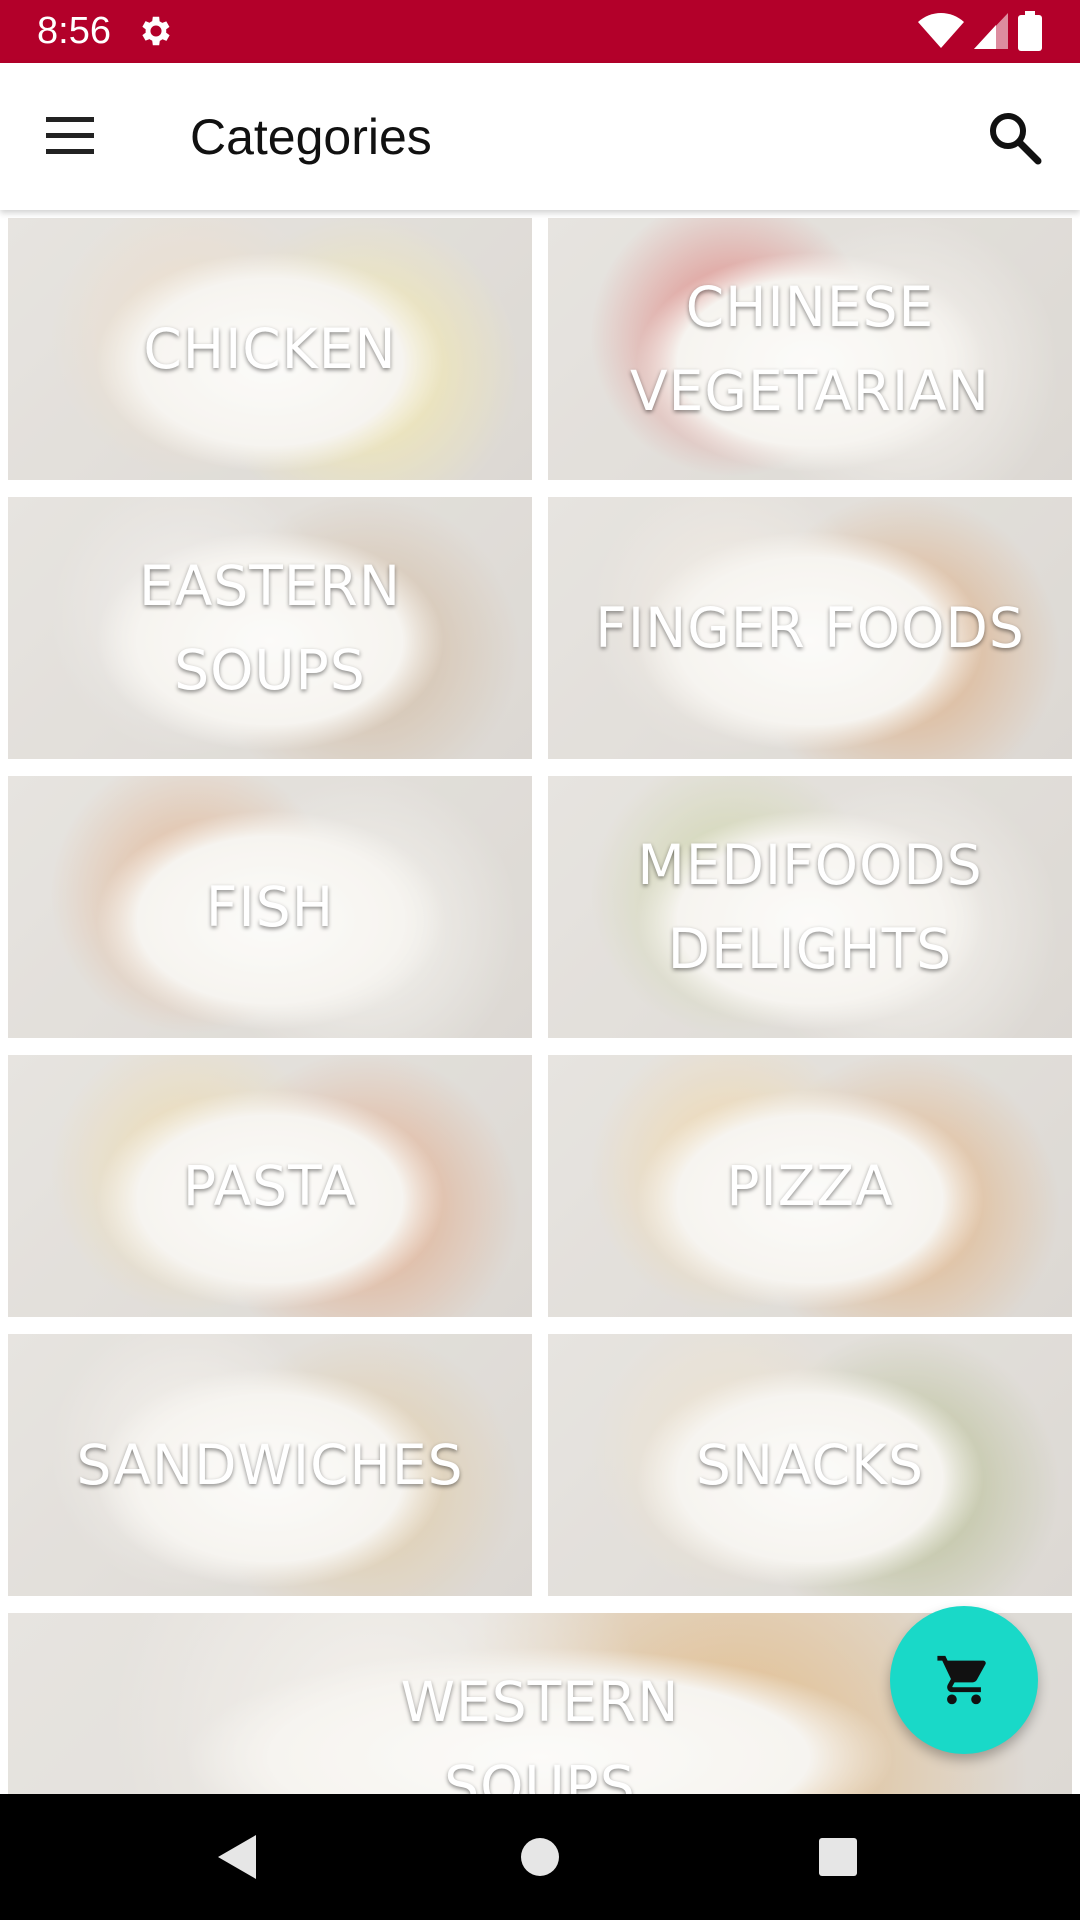  I want to click on hamburger-menu-icon, so click(70, 136).